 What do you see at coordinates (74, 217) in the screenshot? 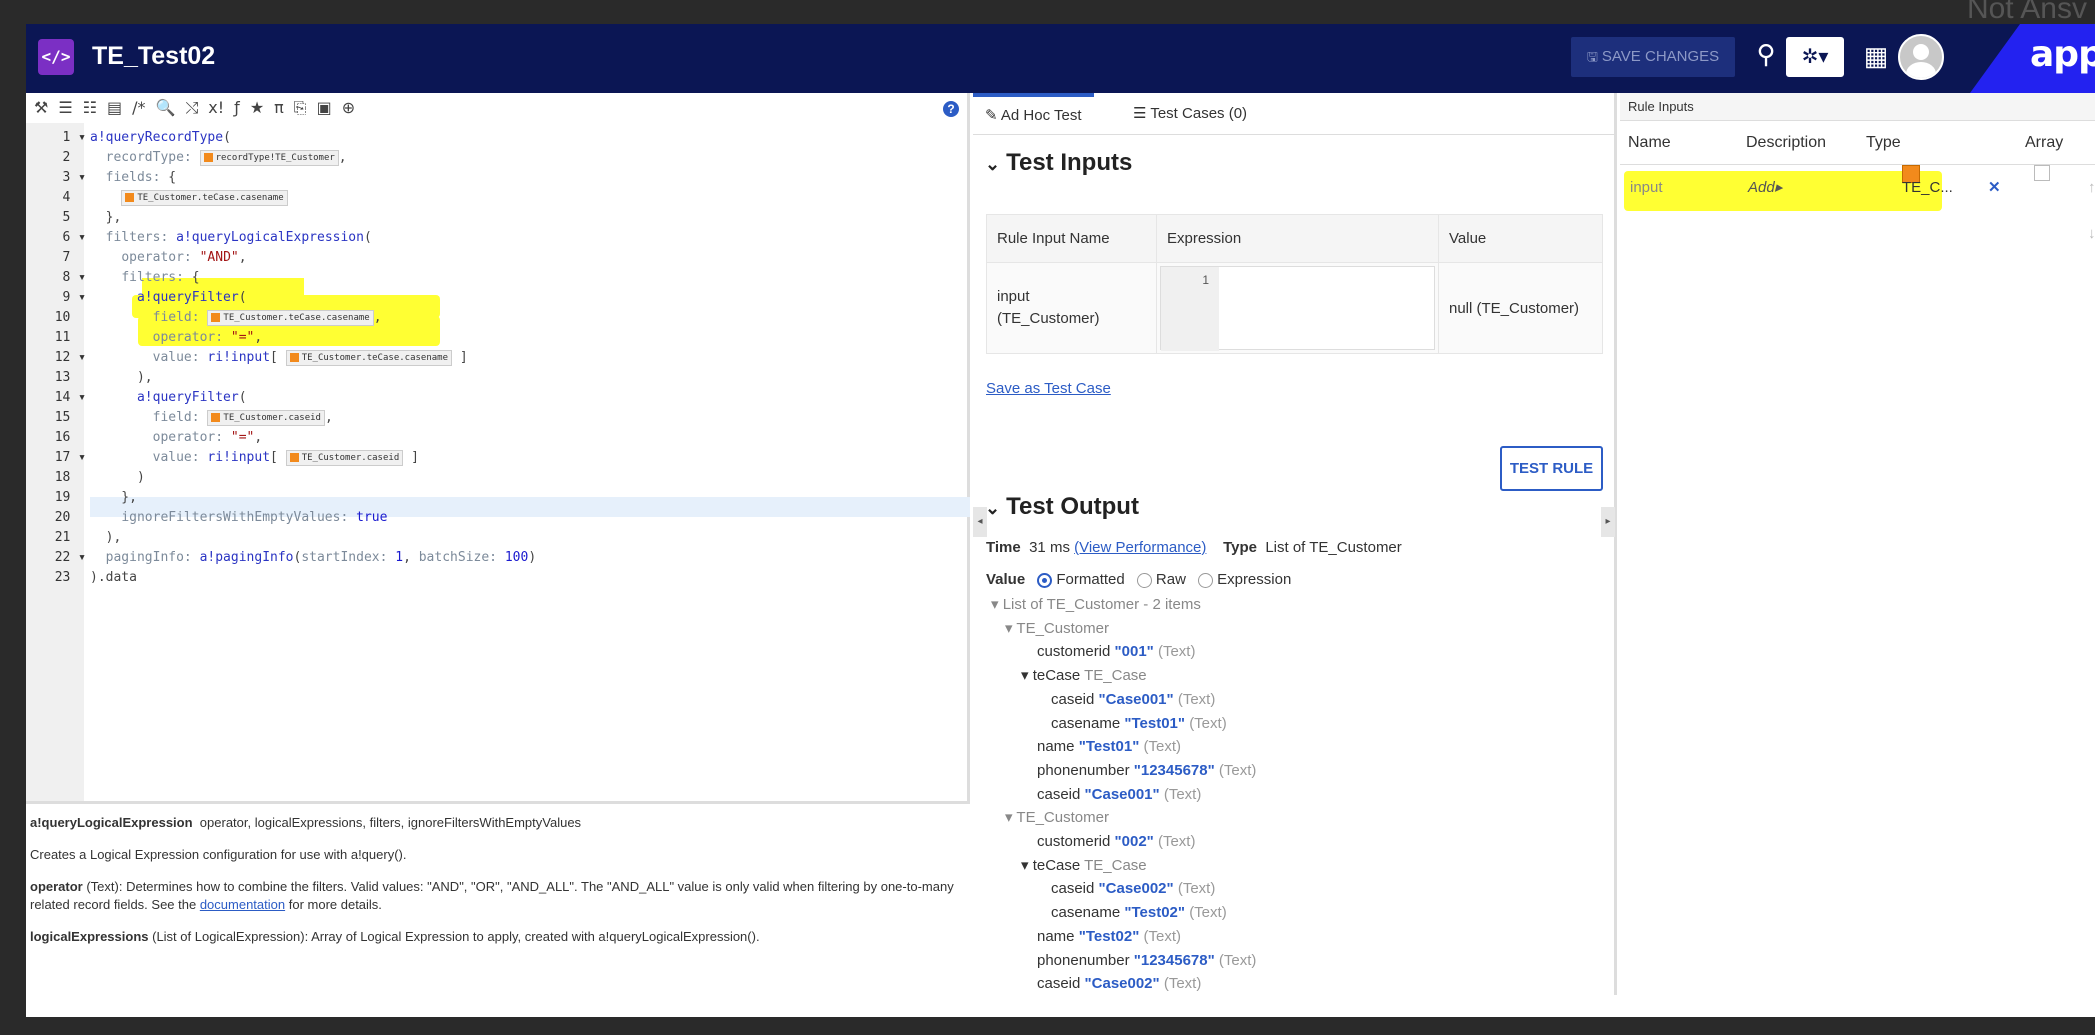
I see `line-number: 5` at bounding box center [74, 217].